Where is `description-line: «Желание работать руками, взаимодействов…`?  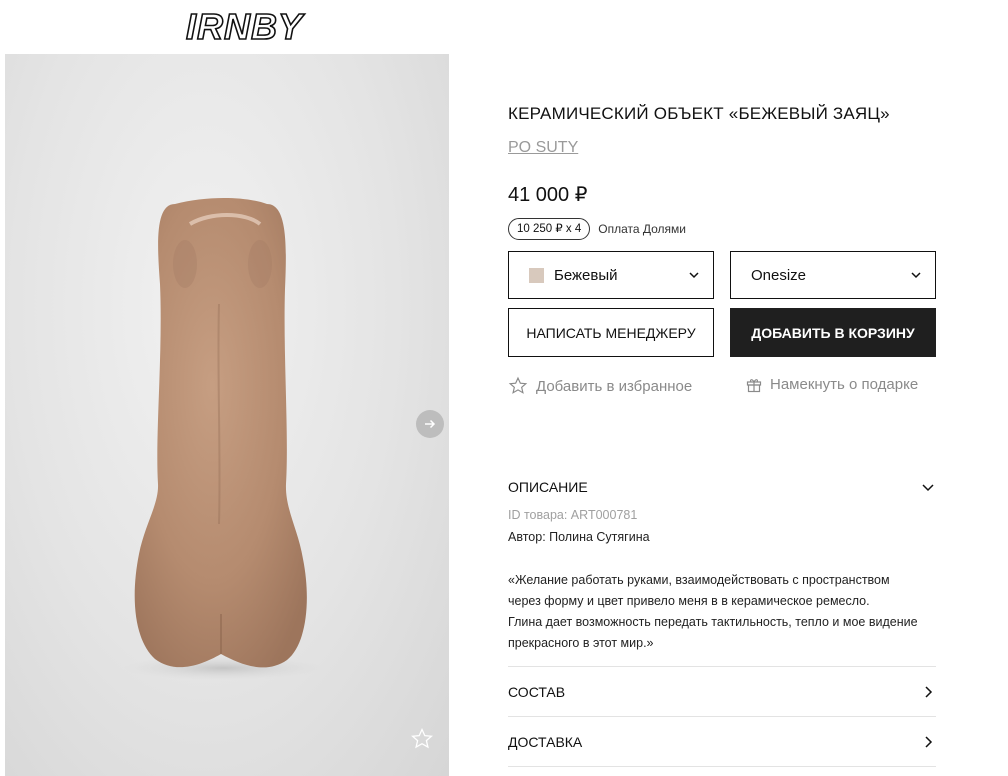 description-line: «Желание работать руками, взаимодействов… is located at coordinates (699, 580).